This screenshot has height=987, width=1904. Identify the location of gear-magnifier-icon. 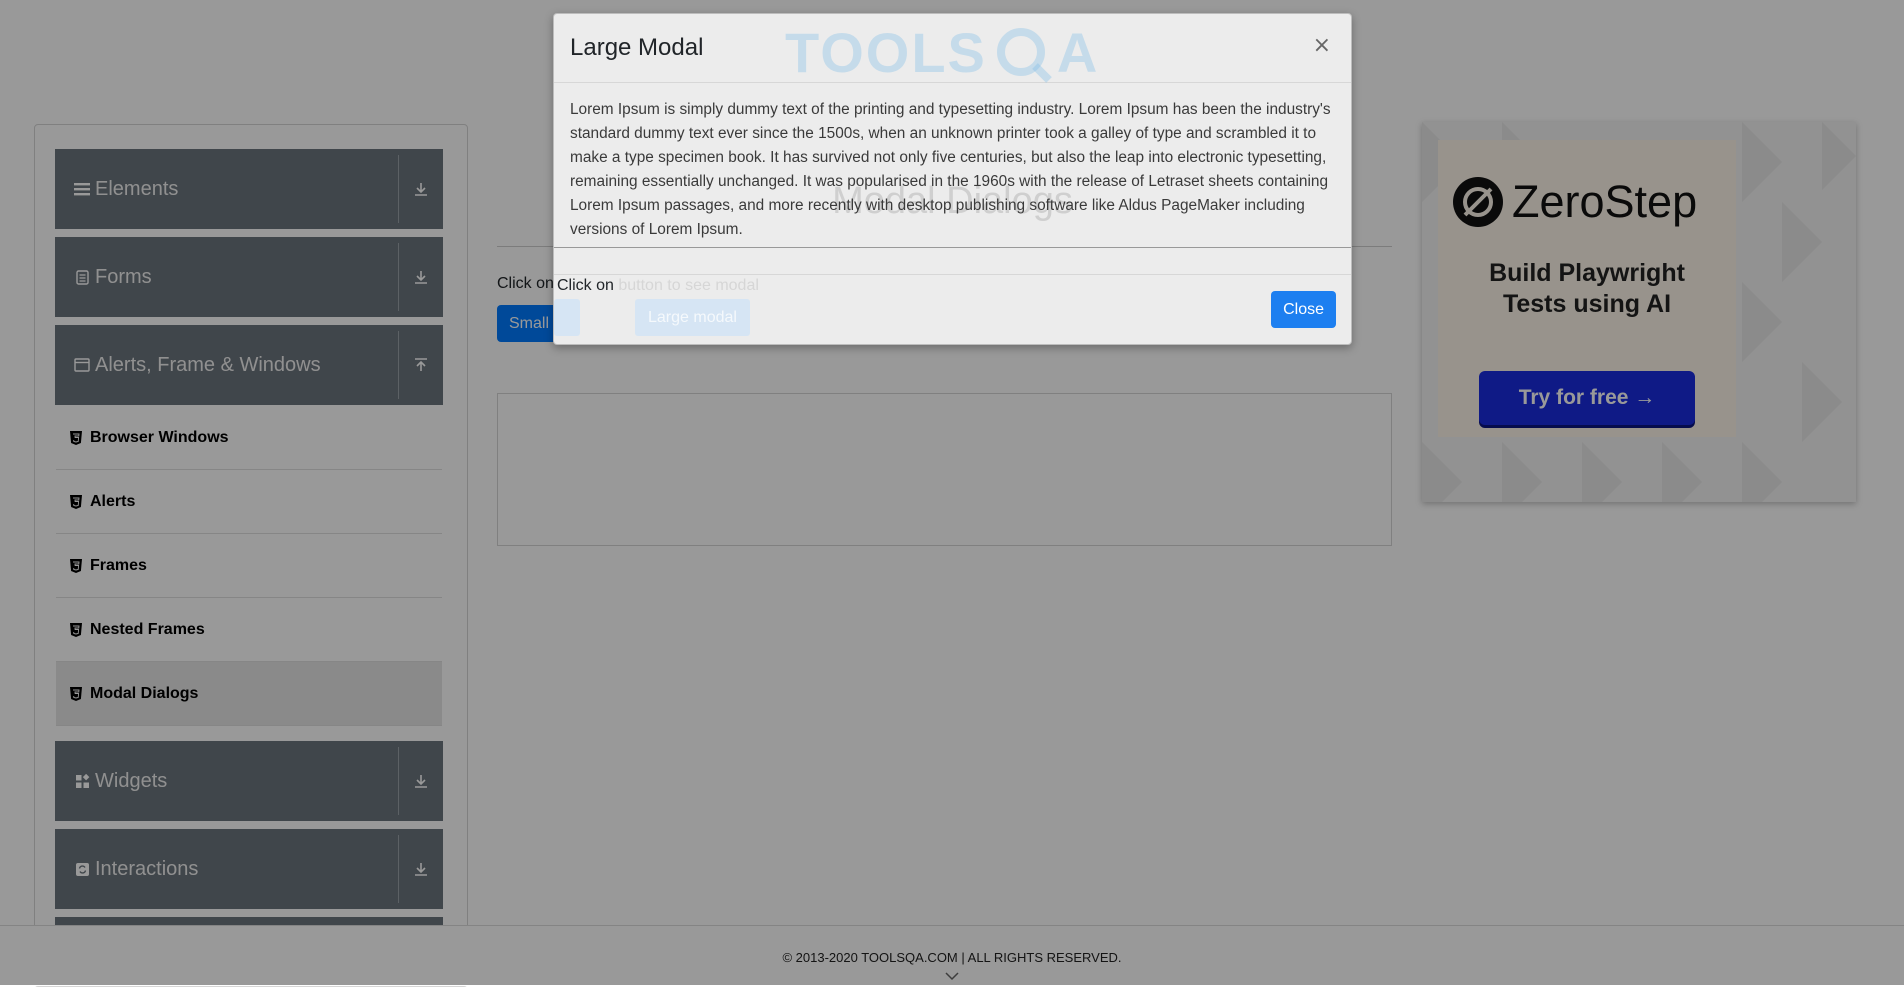
(1024, 55).